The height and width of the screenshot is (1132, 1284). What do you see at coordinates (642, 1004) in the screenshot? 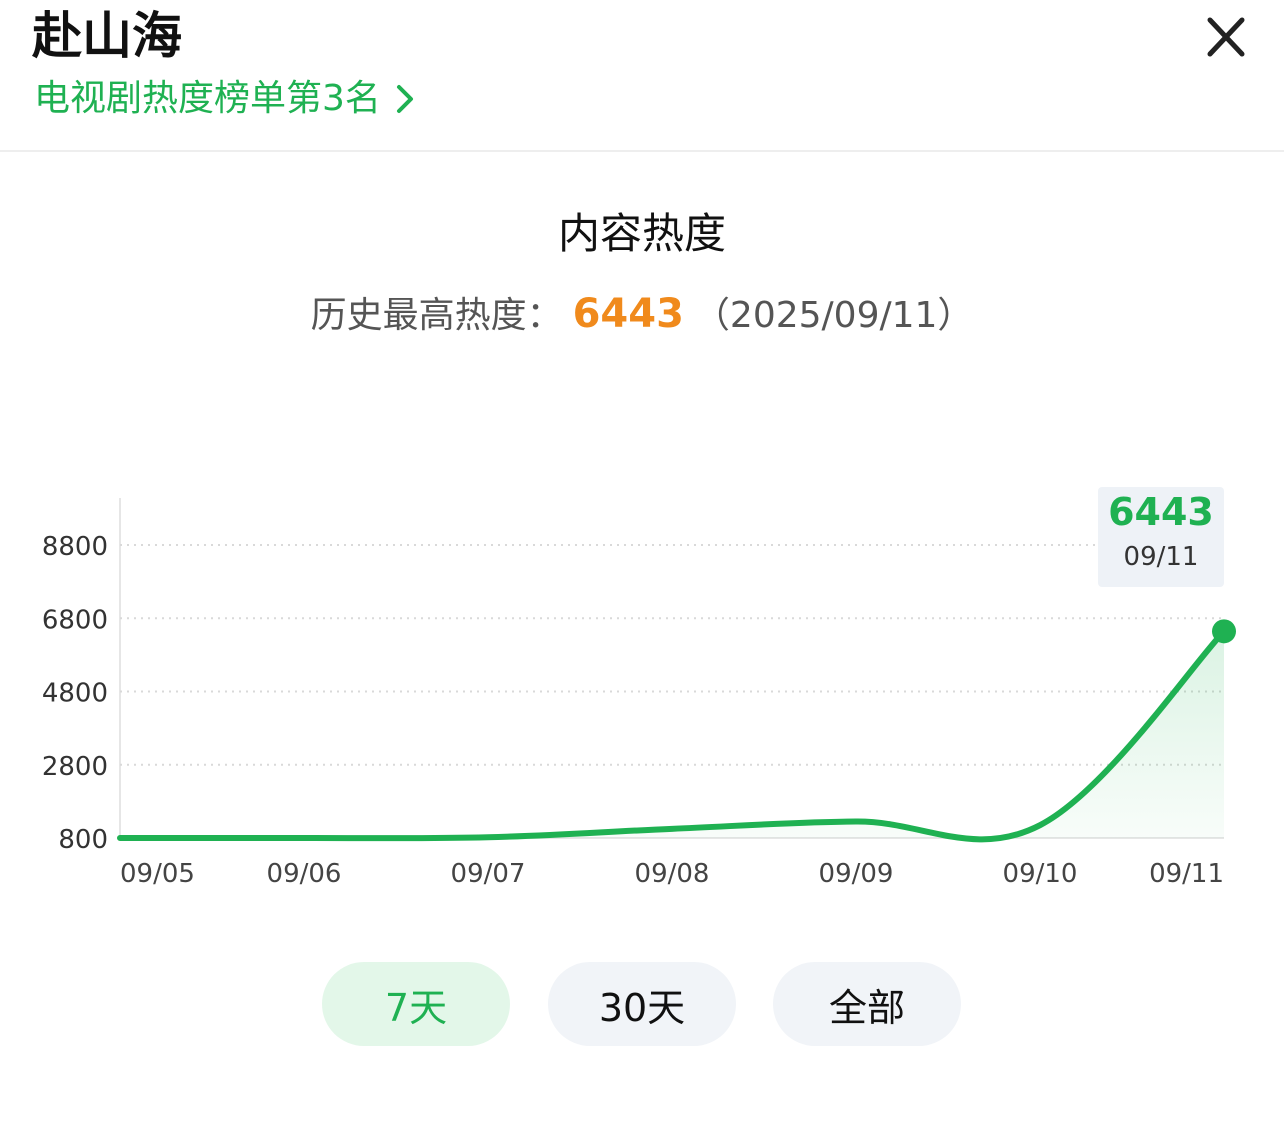
I see `range-tab-30d: 30天` at bounding box center [642, 1004].